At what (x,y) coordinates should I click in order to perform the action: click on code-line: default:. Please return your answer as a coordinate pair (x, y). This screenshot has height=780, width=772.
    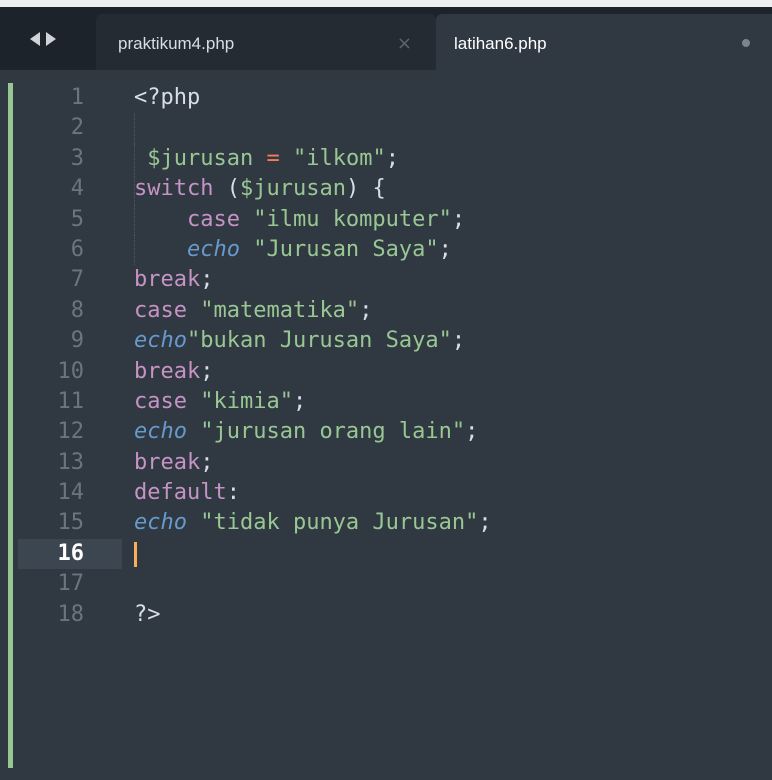
    Looking at the image, I should click on (453, 493).